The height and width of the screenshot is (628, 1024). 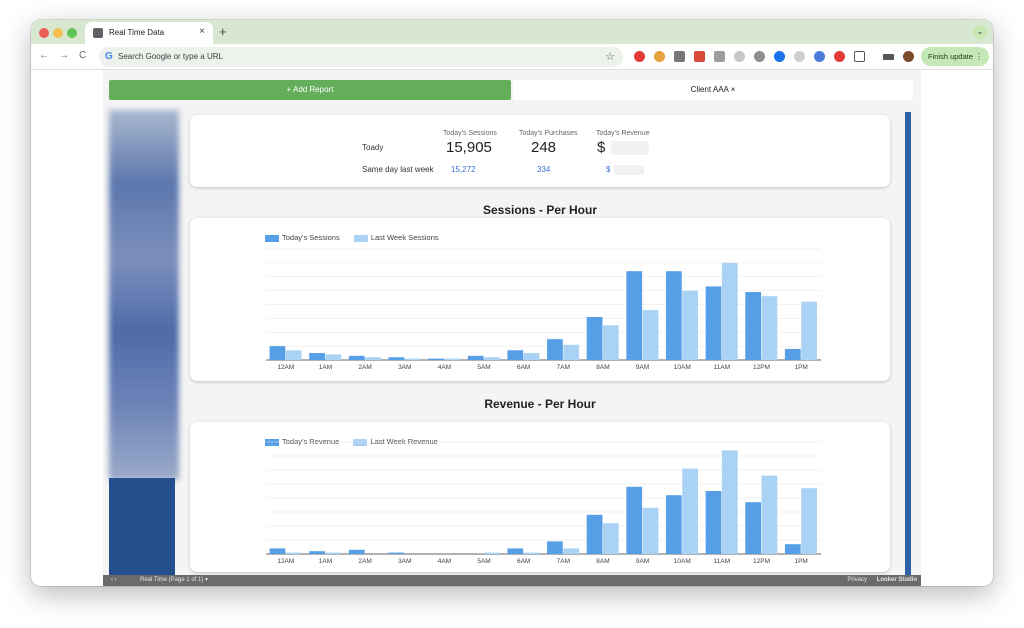 I want to click on tab-strip: Real Time Data × + ⌄, so click(x=512, y=32).